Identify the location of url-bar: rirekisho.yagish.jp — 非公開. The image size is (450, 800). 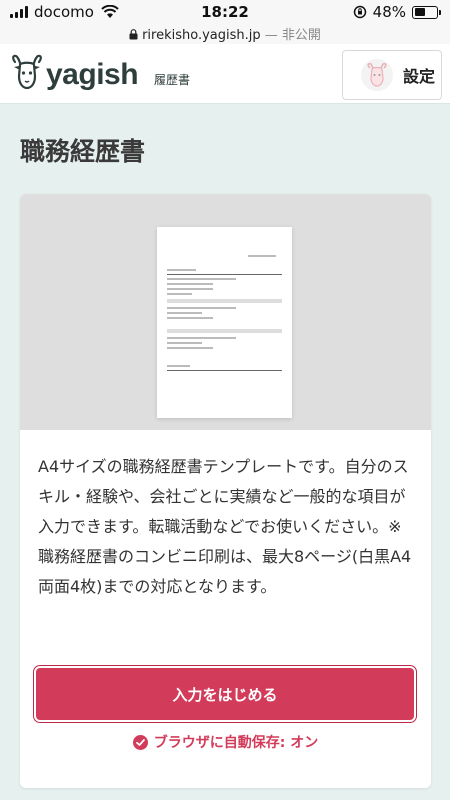
(225, 33).